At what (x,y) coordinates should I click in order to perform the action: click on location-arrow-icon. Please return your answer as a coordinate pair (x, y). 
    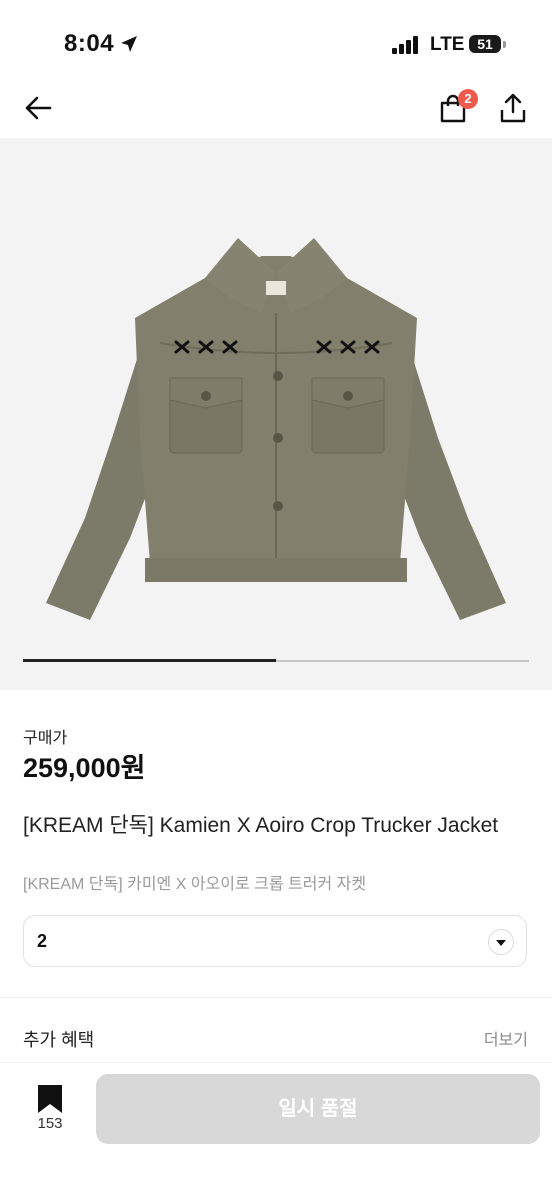
    Looking at the image, I should click on (129, 44).